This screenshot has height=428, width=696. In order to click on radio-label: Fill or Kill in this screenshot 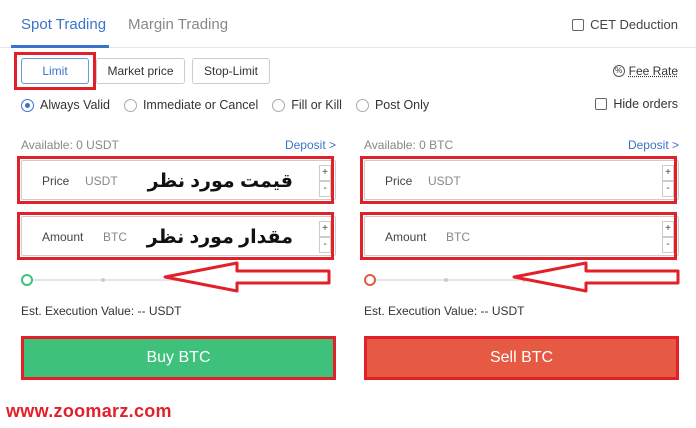, I will do `click(316, 105)`.